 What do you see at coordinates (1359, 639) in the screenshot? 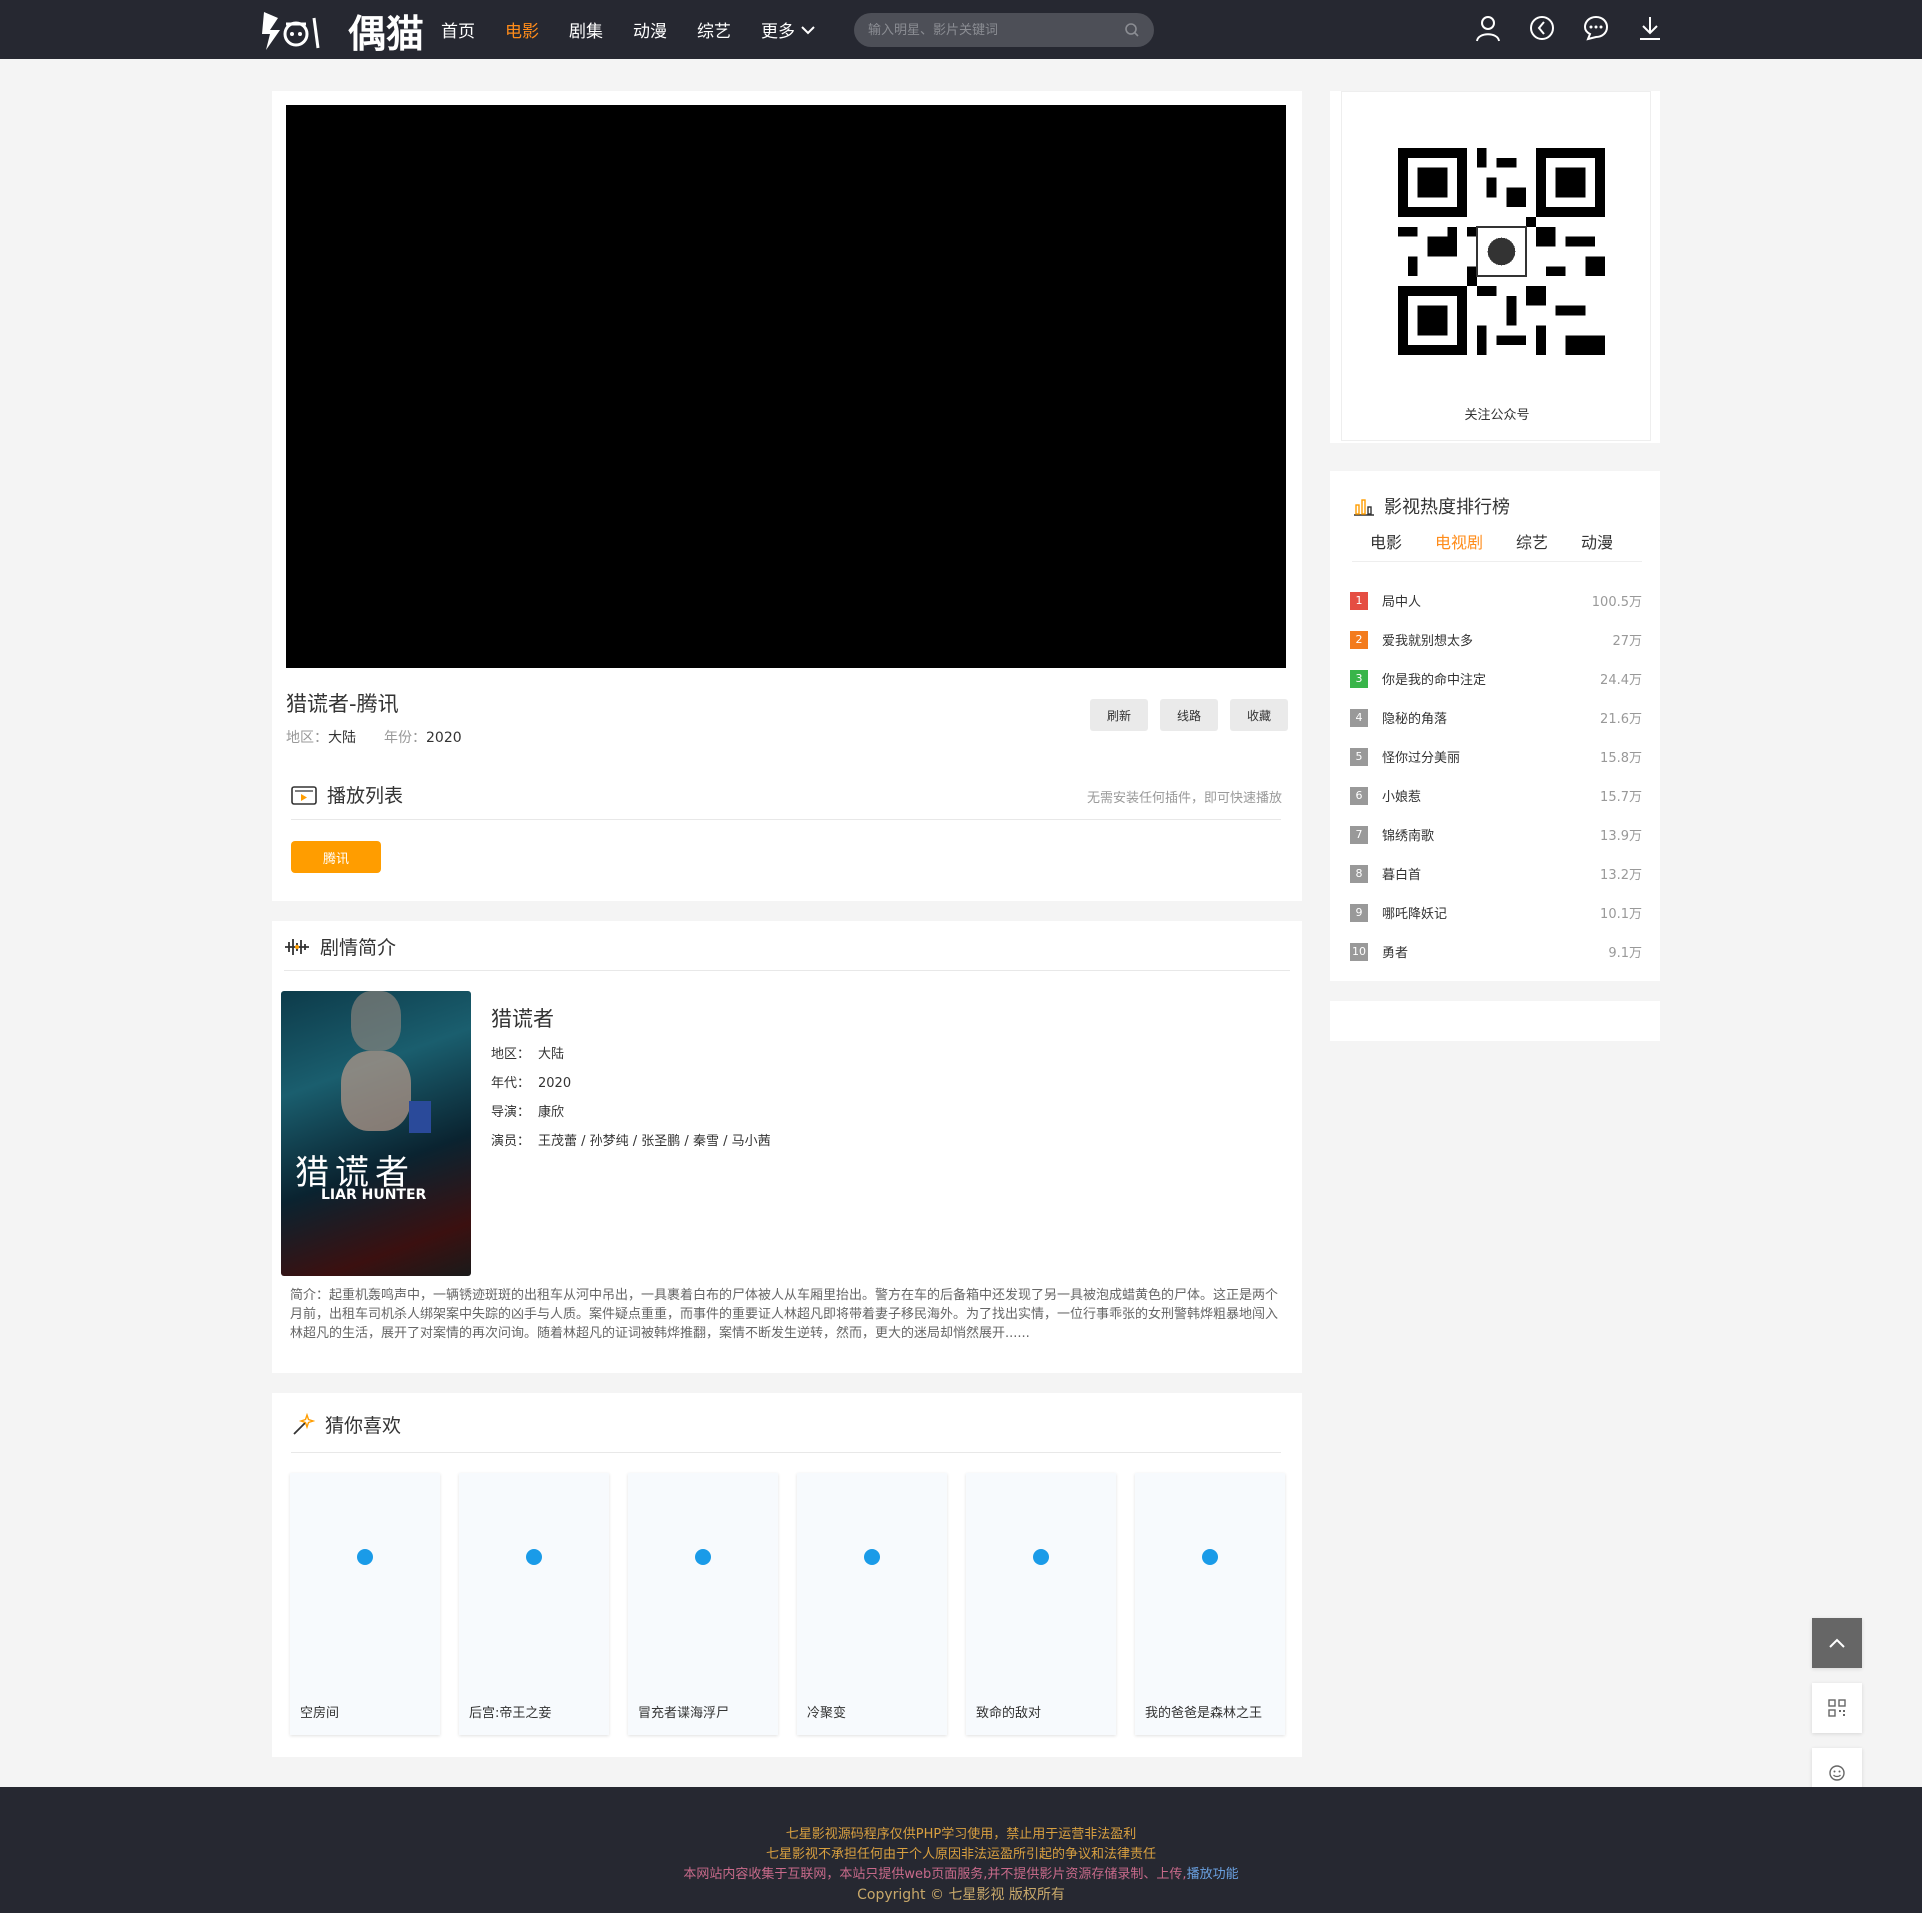
I see `rank-number: 2` at bounding box center [1359, 639].